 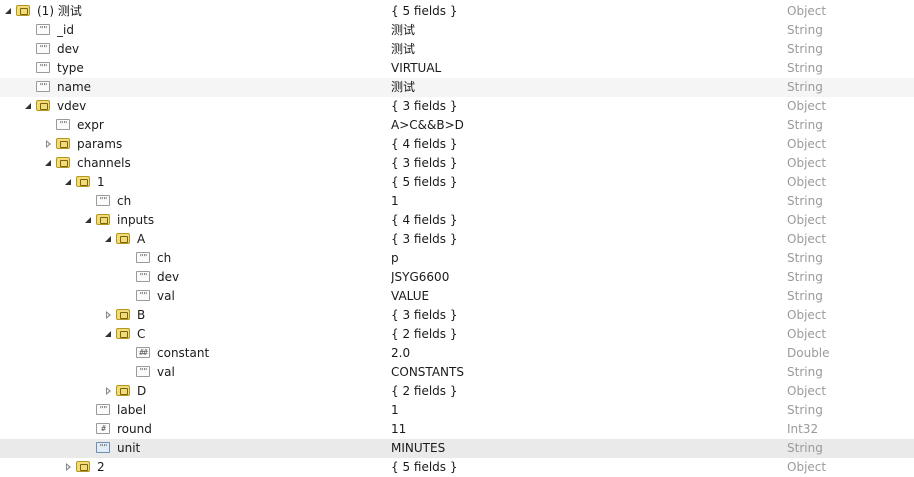 I want to click on field-key: unit, so click(x=129, y=448).